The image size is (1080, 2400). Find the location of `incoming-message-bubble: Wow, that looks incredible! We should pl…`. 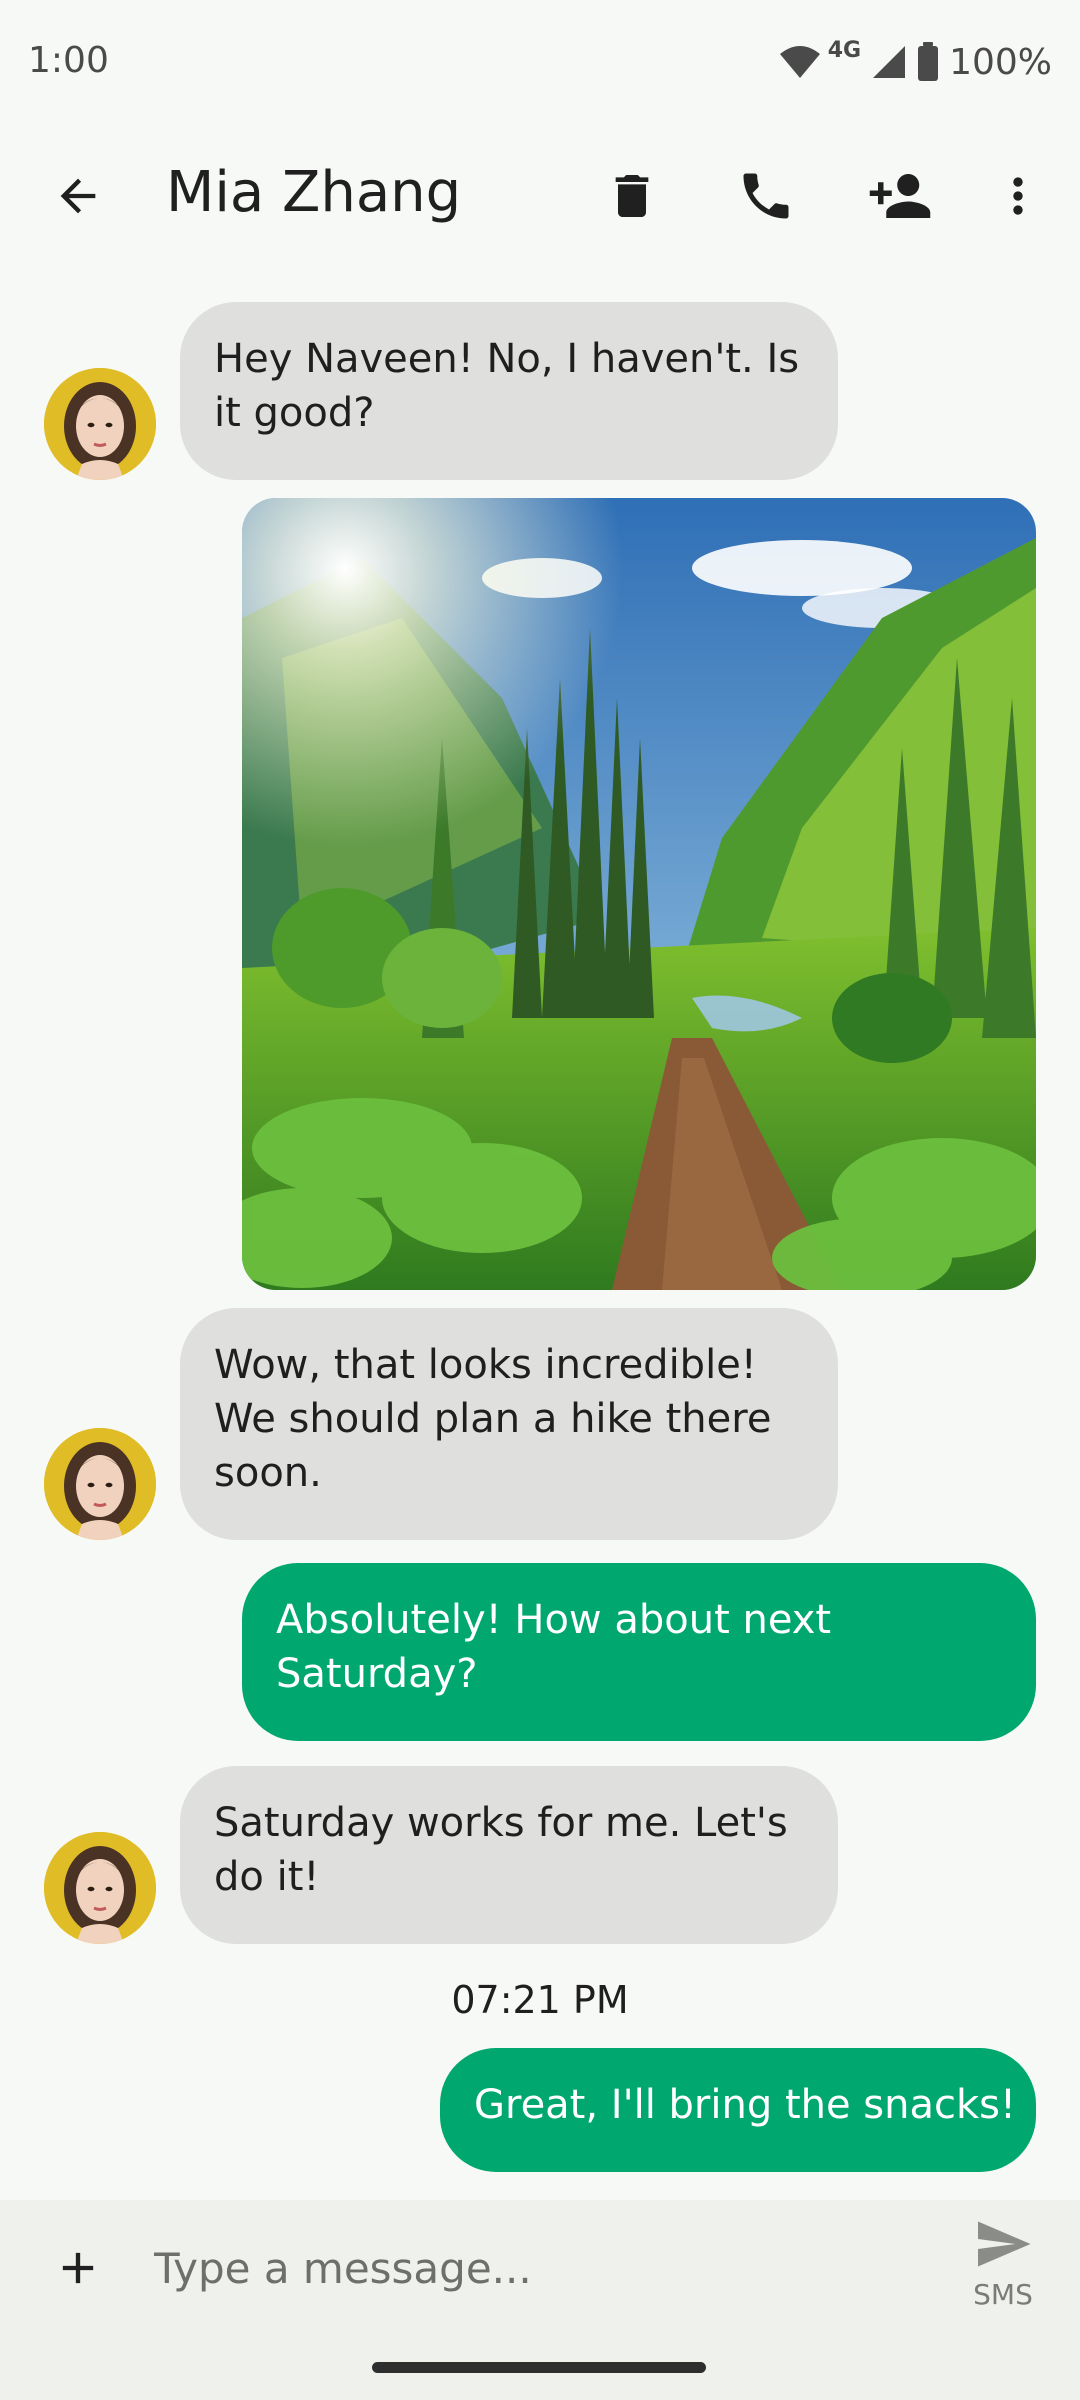

incoming-message-bubble: Wow, that looks incredible! We should pl… is located at coordinates (509, 1424).